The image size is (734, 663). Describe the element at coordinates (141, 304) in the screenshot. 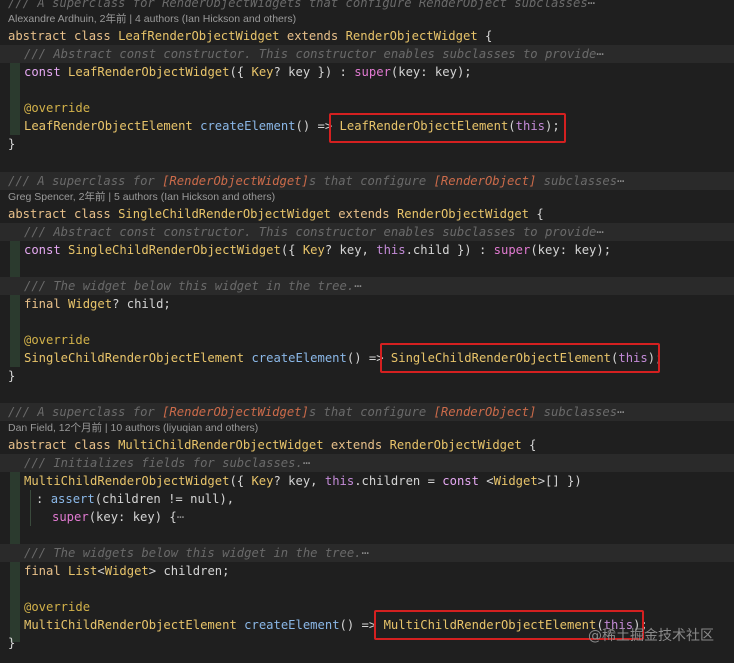

I see `field-name: ? child;` at that location.